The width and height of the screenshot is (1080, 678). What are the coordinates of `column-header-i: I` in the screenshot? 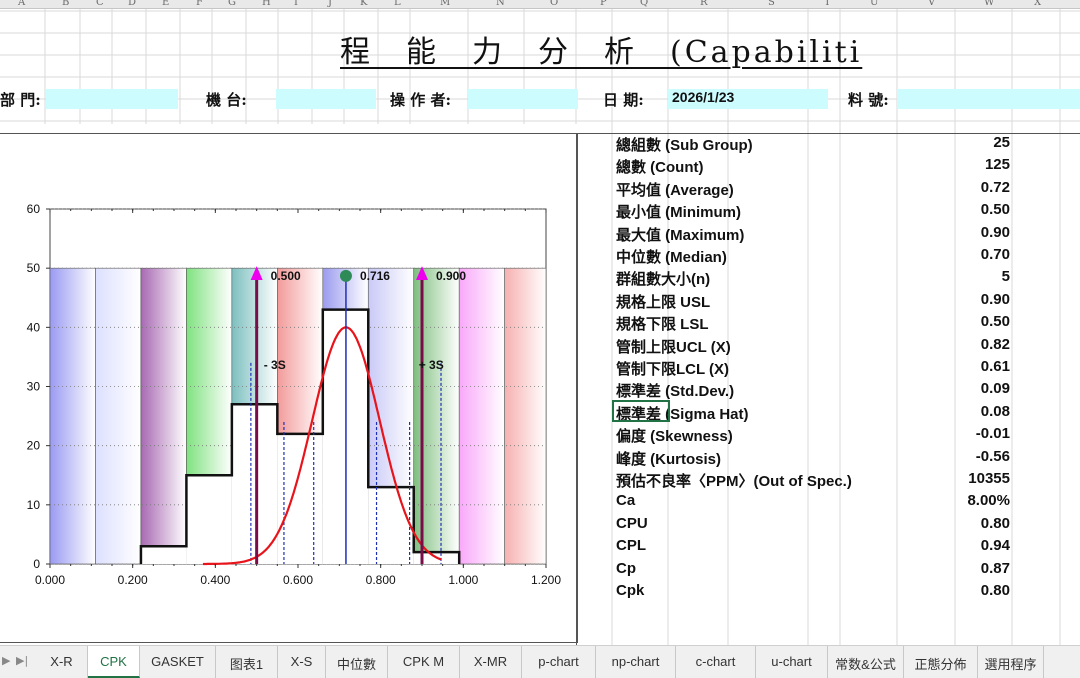 It's located at (296, 4).